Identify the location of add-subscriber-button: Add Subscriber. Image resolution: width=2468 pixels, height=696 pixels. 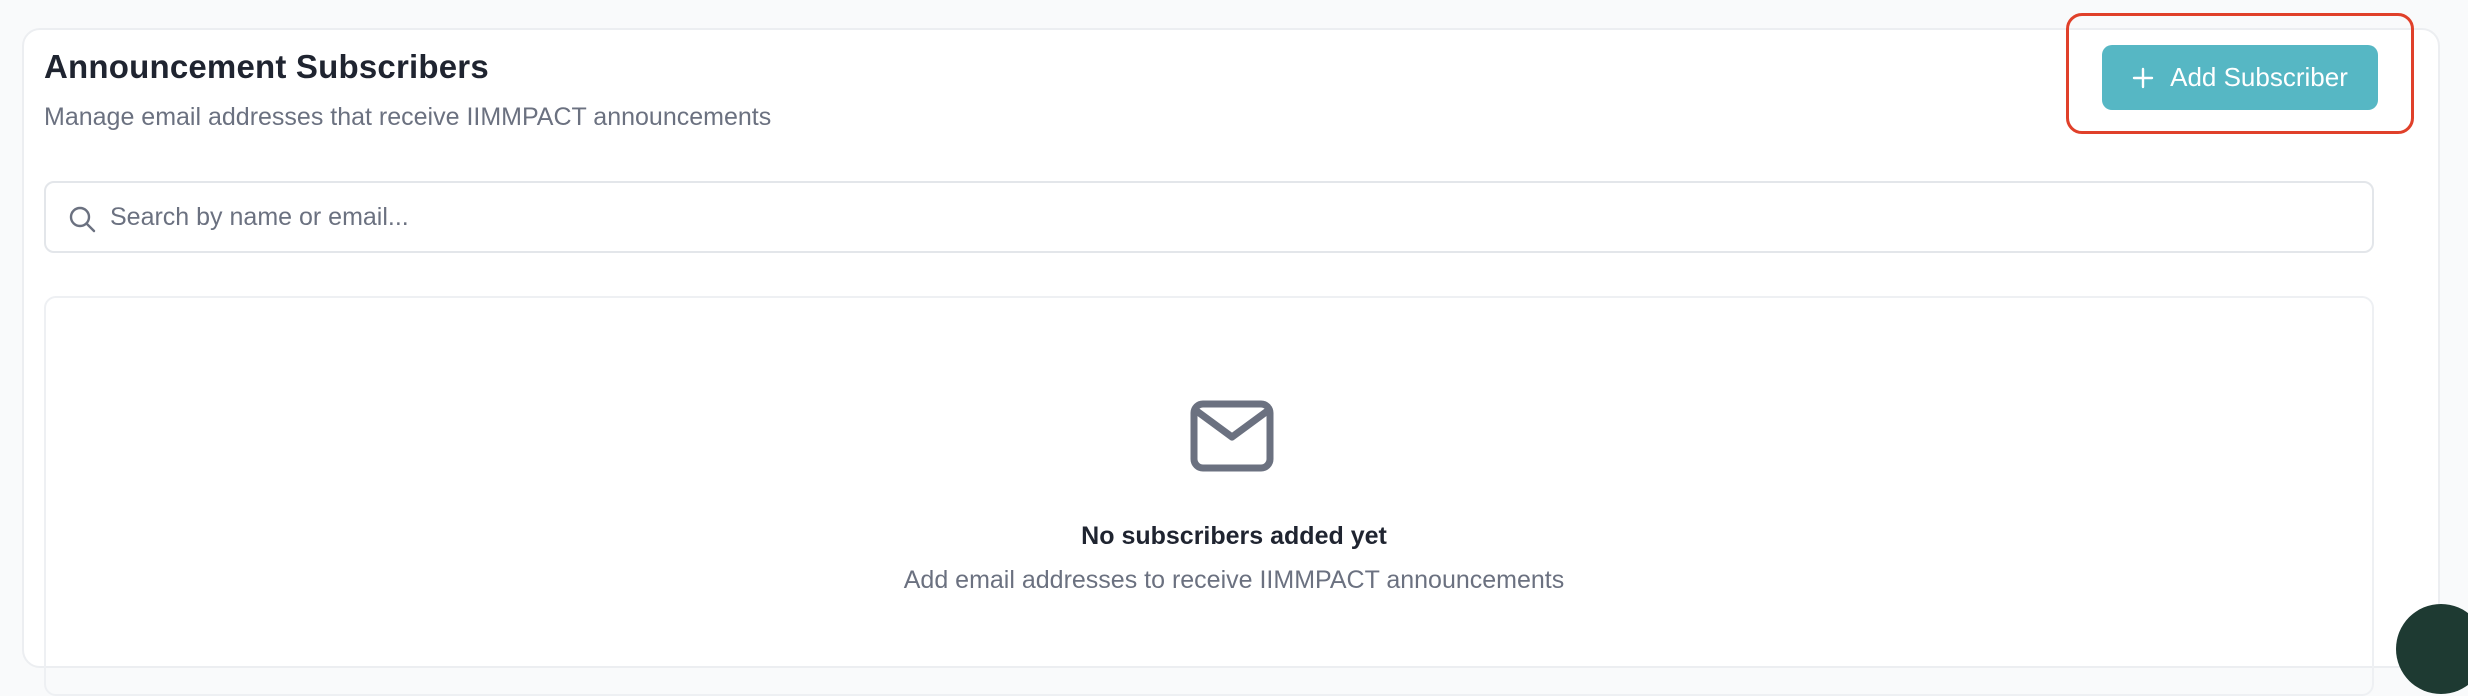
(2240, 77).